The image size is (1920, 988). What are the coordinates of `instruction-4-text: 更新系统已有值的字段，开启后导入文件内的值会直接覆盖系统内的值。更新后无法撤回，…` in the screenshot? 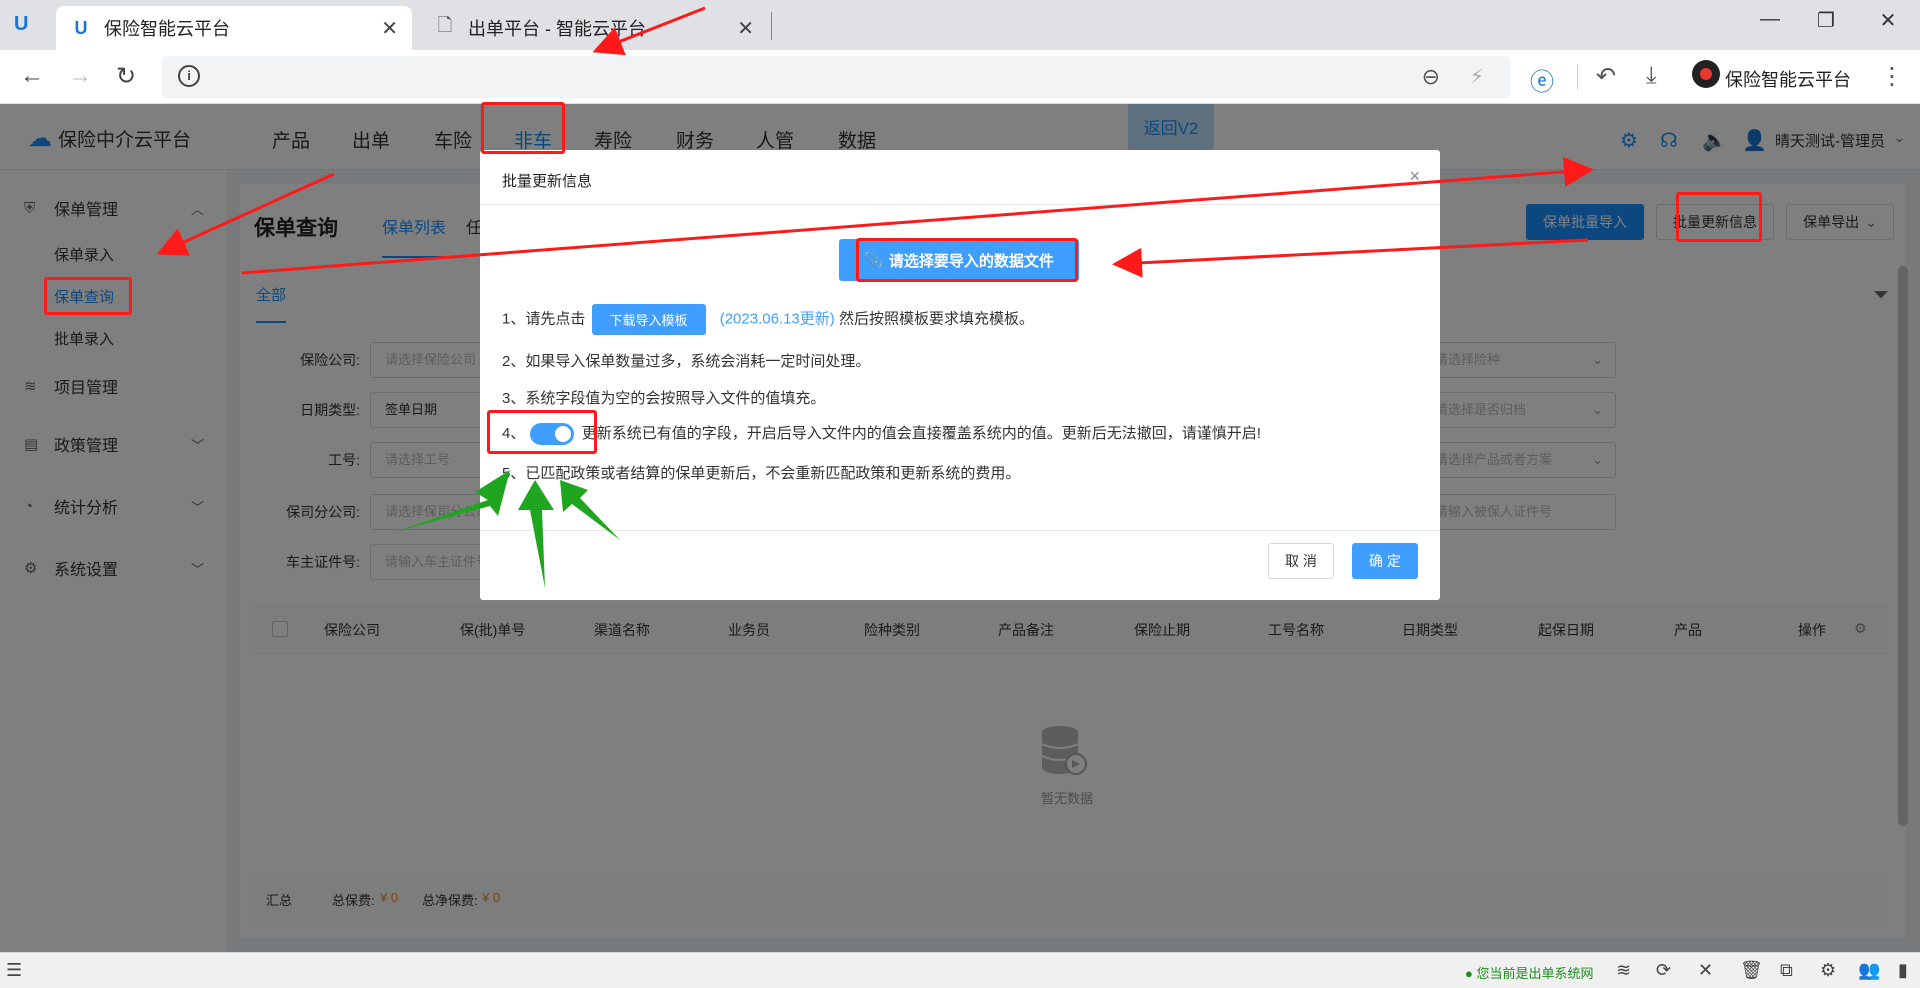 It's located at (921, 433).